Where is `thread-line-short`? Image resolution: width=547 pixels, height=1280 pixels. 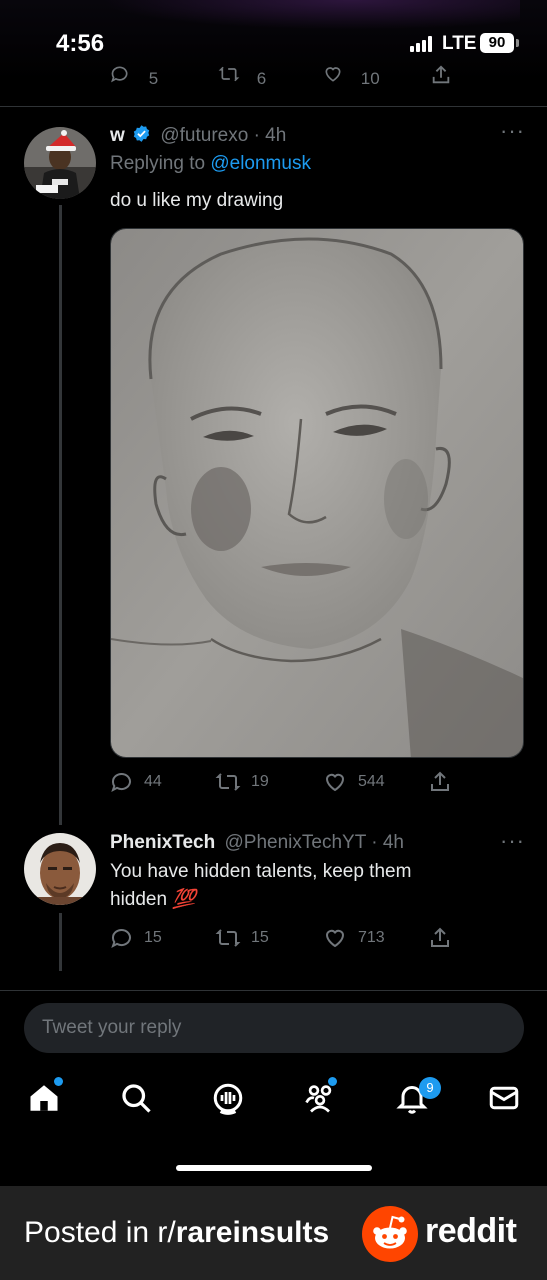 thread-line-short is located at coordinates (60, 942).